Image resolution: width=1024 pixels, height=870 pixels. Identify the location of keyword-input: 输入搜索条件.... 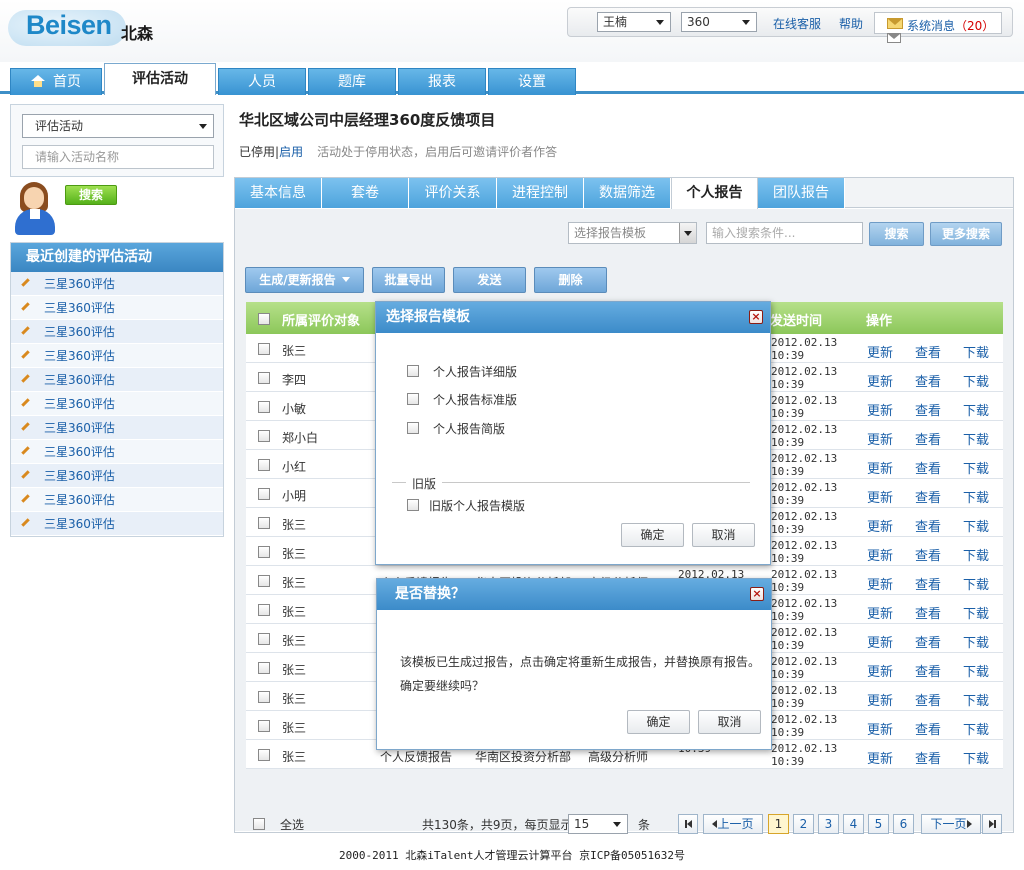
(784, 233).